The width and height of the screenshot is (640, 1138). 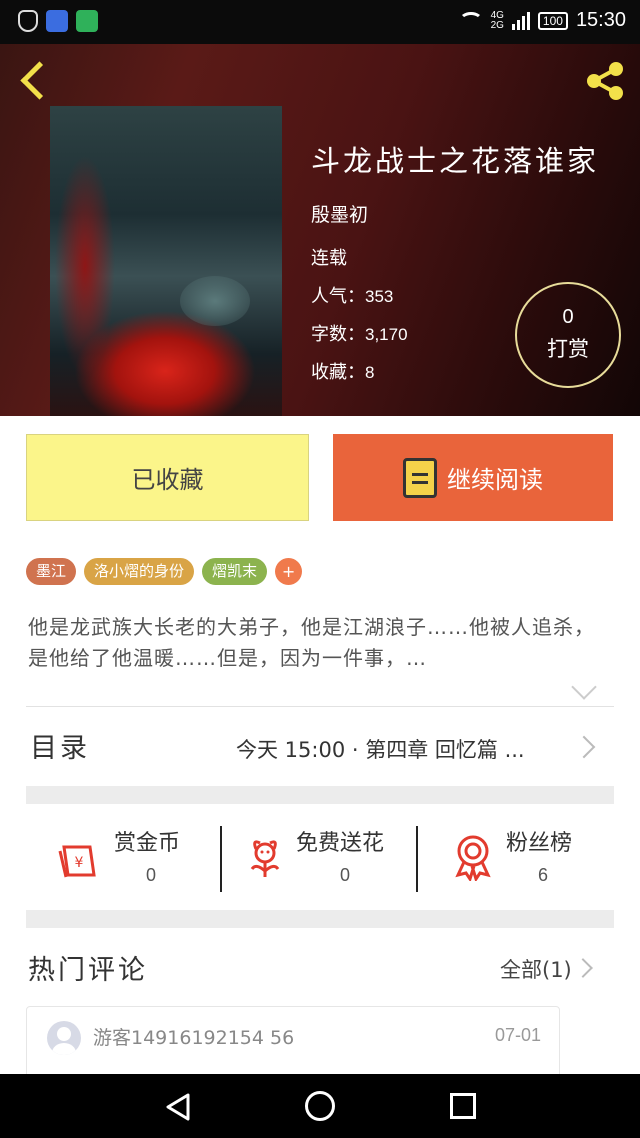 What do you see at coordinates (584, 687) in the screenshot?
I see `chevron-down-icon` at bounding box center [584, 687].